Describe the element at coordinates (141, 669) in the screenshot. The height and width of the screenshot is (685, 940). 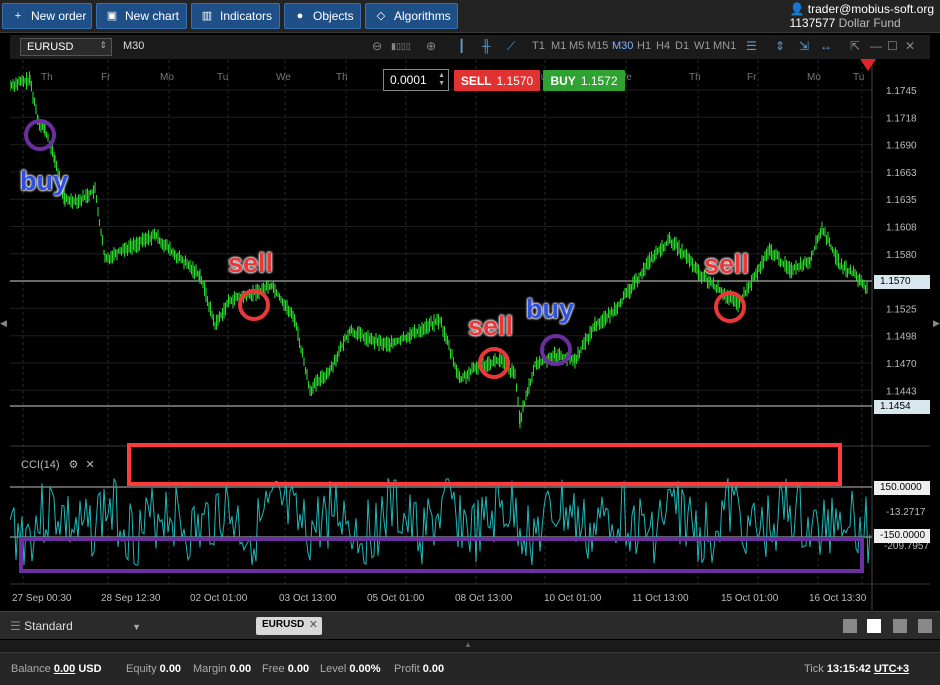
I see `equity-label: Equity` at that location.